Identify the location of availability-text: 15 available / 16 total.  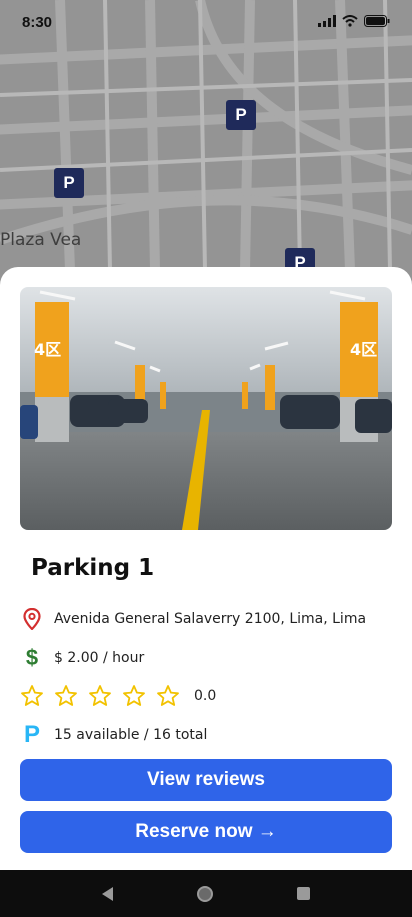
(131, 735).